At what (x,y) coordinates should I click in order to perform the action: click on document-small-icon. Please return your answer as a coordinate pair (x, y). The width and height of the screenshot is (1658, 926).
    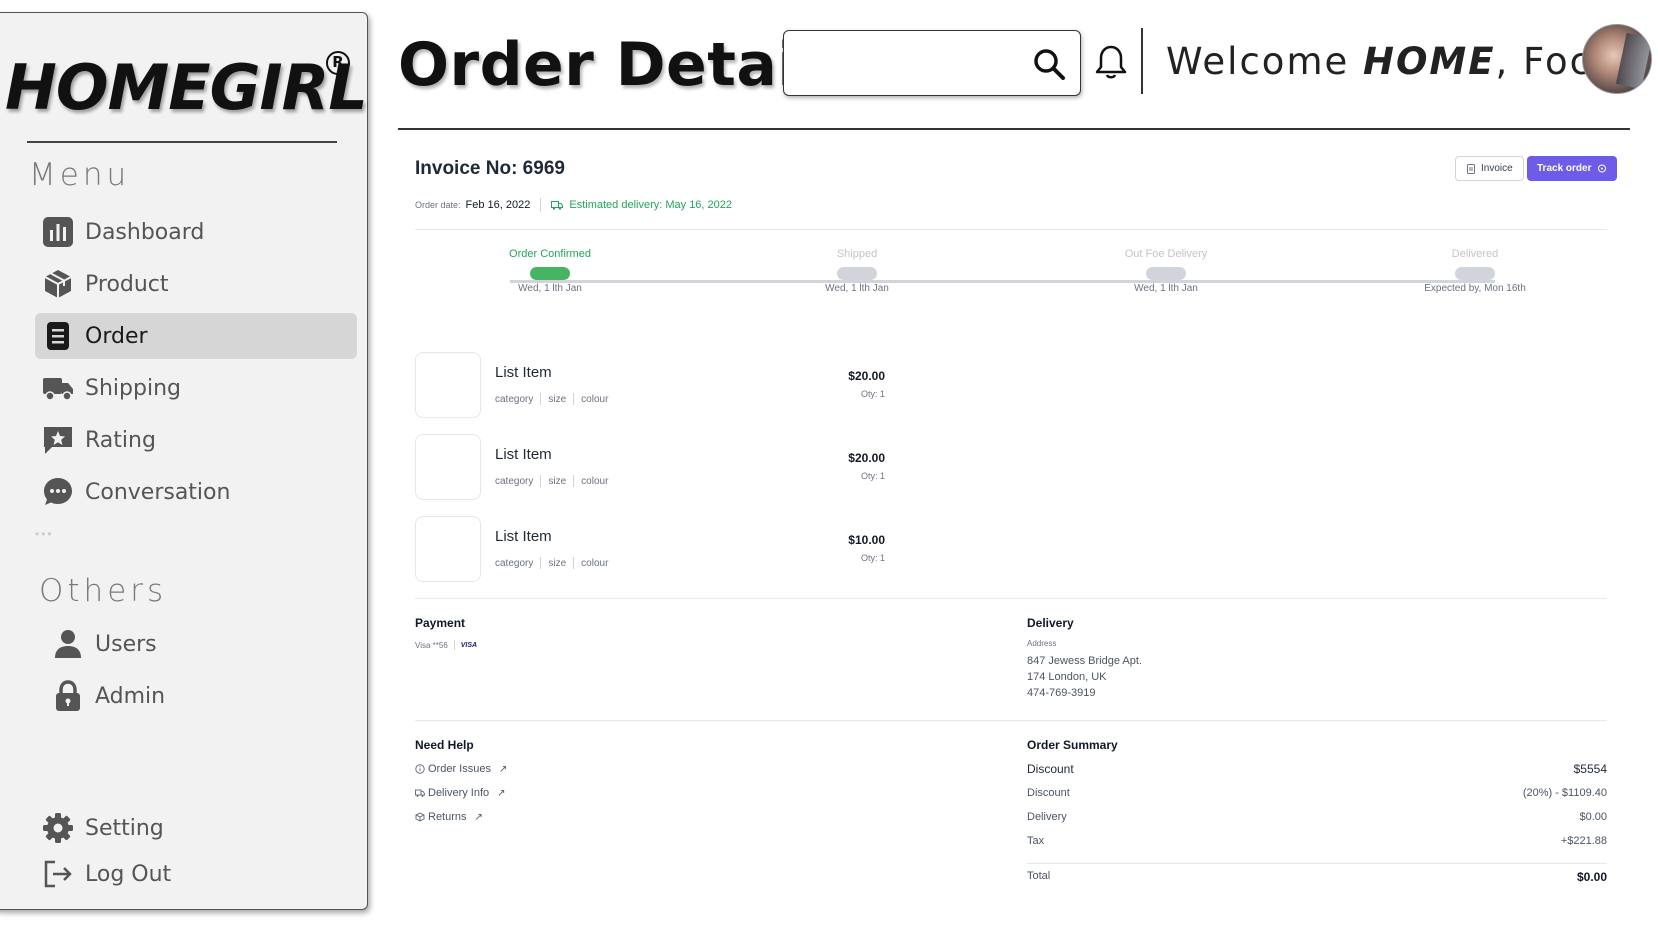
    Looking at the image, I should click on (1471, 168).